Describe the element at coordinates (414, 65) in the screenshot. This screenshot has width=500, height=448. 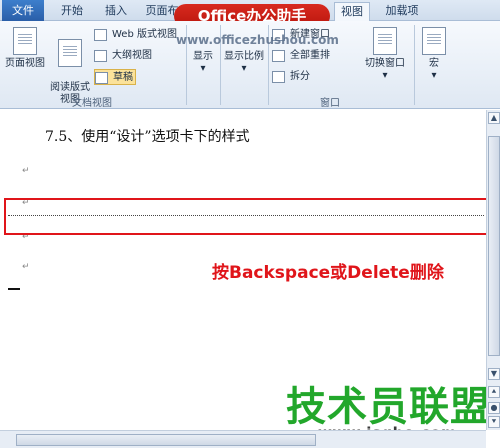
I see `group-divider` at that location.